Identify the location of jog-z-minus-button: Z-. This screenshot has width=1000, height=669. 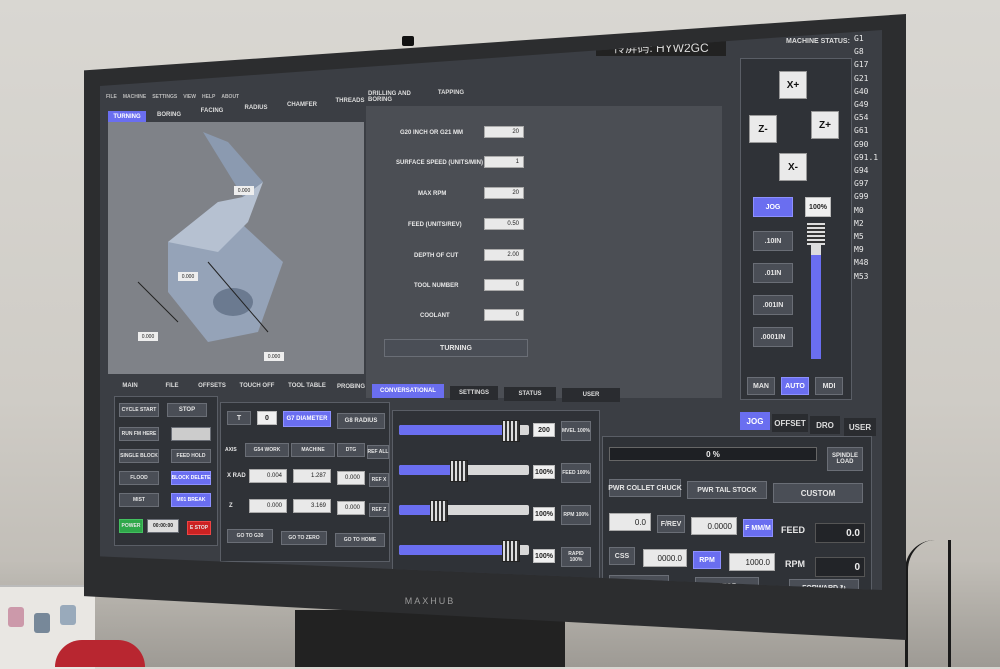
(763, 129).